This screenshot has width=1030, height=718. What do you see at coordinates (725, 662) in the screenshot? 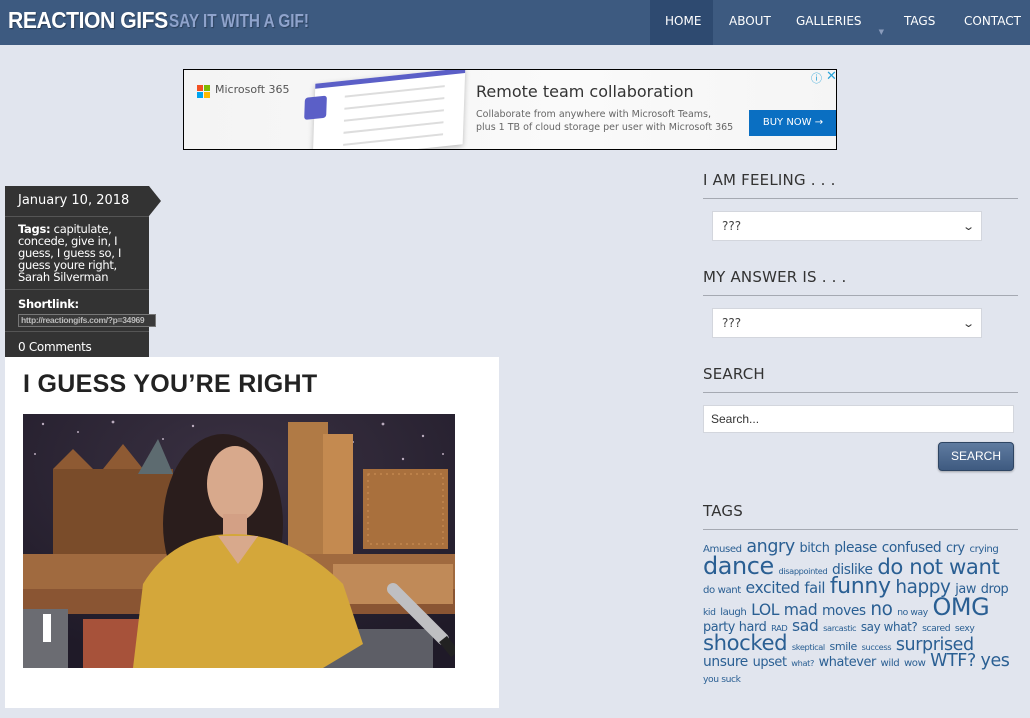
I see `tag-link: unsure` at bounding box center [725, 662].